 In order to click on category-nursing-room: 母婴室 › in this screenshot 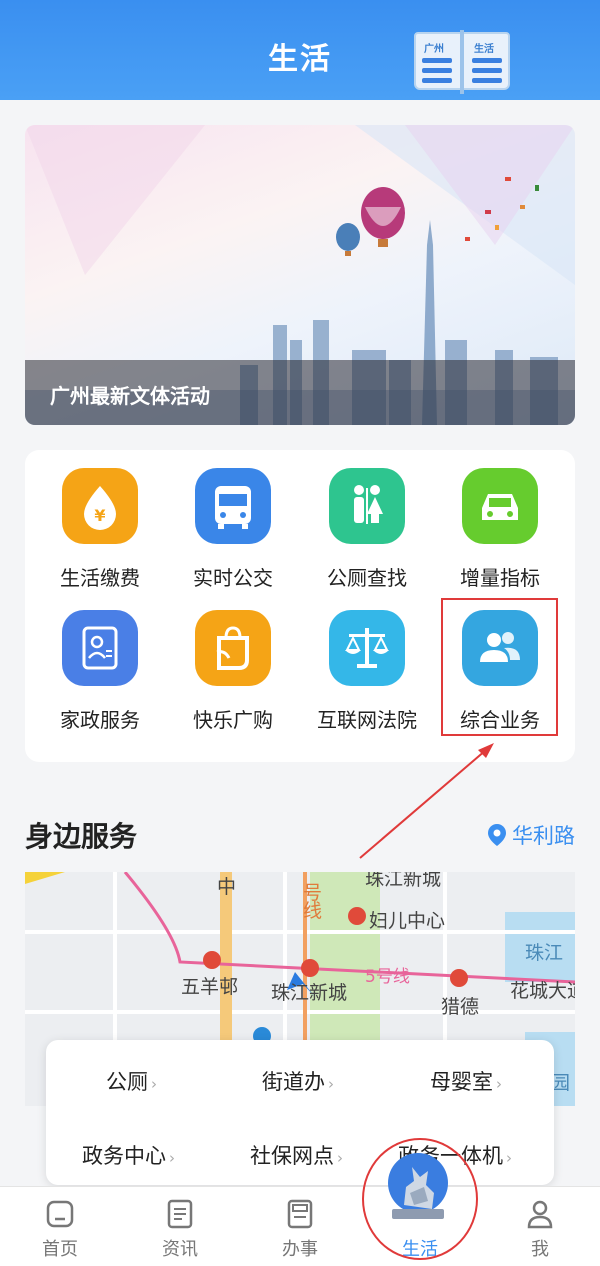, I will do `click(466, 1081)`.